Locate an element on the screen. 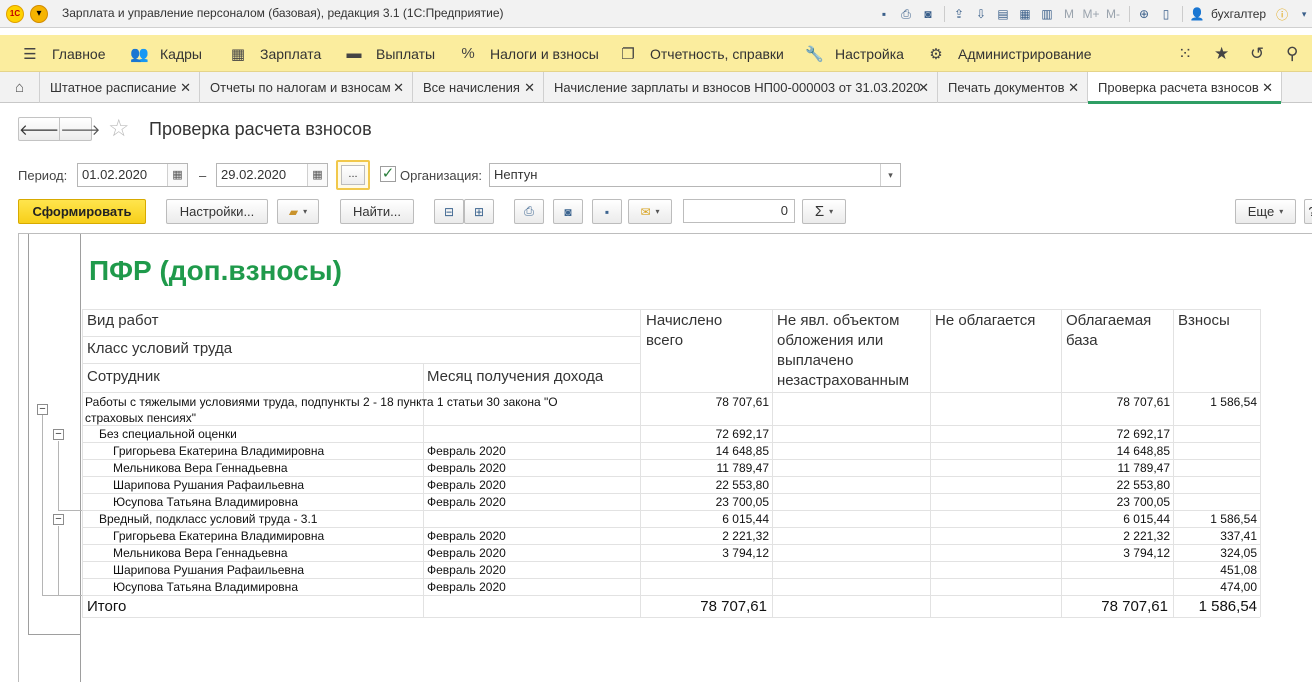  generate-button-label: Сформировать is located at coordinates (82, 211).